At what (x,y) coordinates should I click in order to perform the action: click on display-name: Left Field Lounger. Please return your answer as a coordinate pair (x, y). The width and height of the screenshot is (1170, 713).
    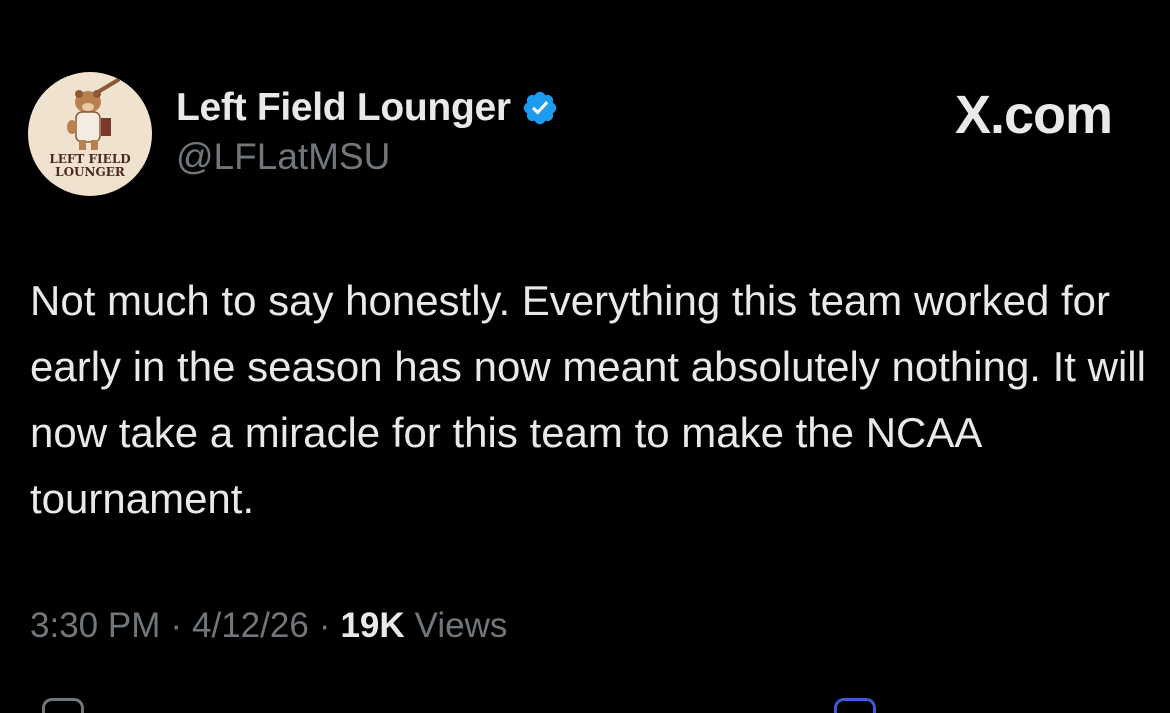
    Looking at the image, I should click on (343, 108).